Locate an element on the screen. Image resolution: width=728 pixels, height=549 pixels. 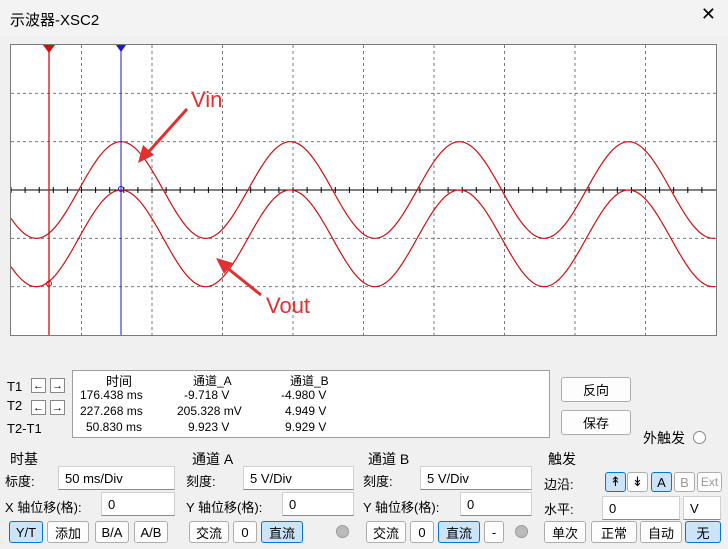
channel-a-header: 通道 A is located at coordinates (213, 459).